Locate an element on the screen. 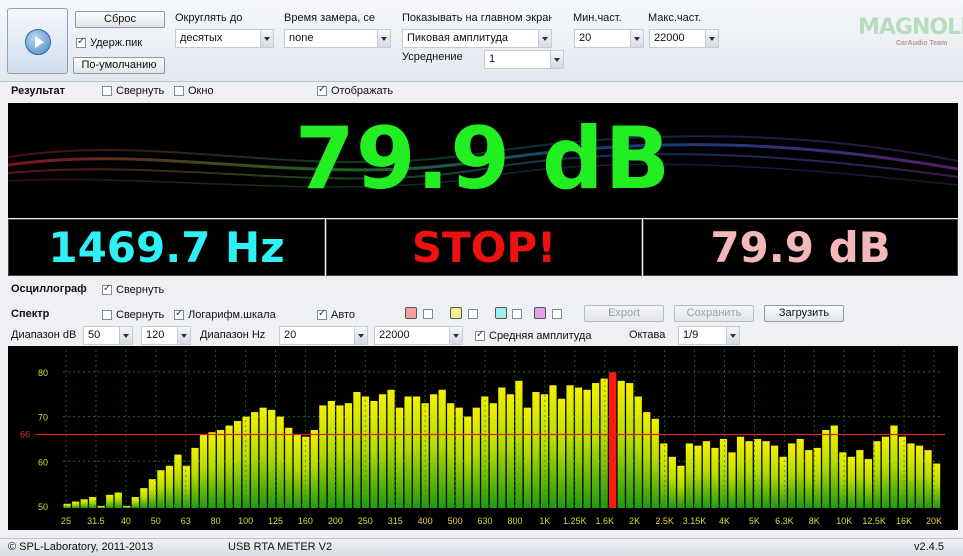 This screenshot has width=963, height=556. x-tick-label: 80 is located at coordinates (216, 521).